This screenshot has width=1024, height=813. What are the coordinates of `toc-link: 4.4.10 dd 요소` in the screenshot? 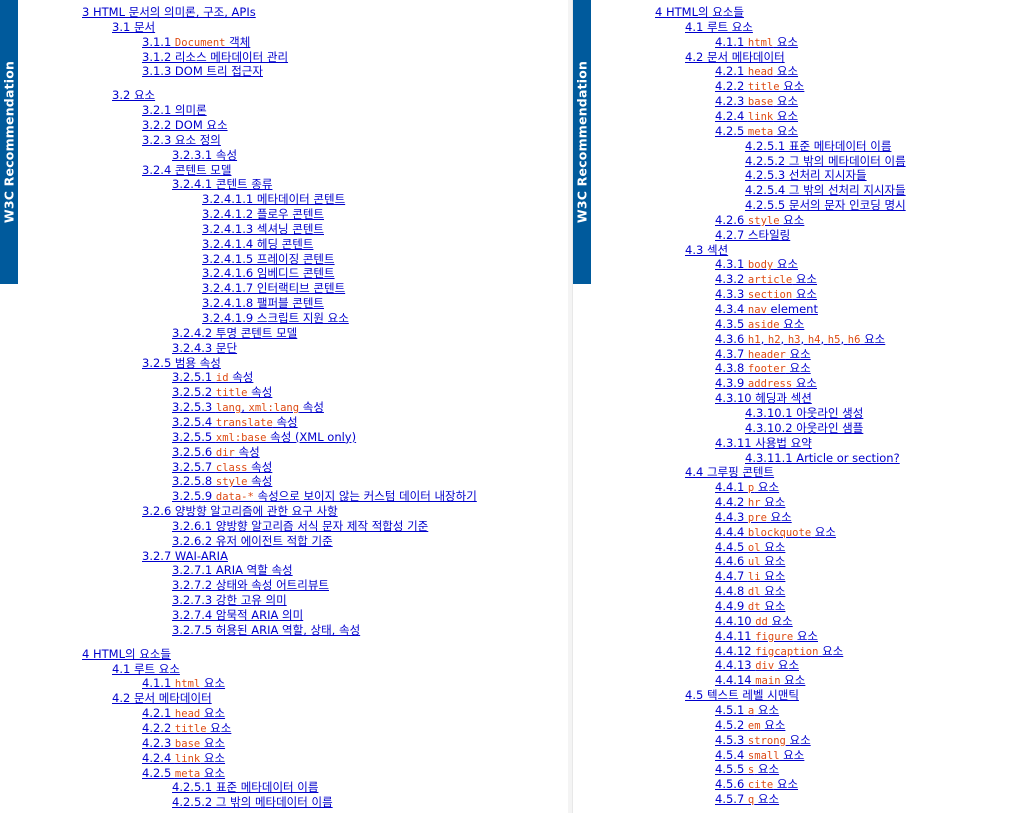 It's located at (754, 621).